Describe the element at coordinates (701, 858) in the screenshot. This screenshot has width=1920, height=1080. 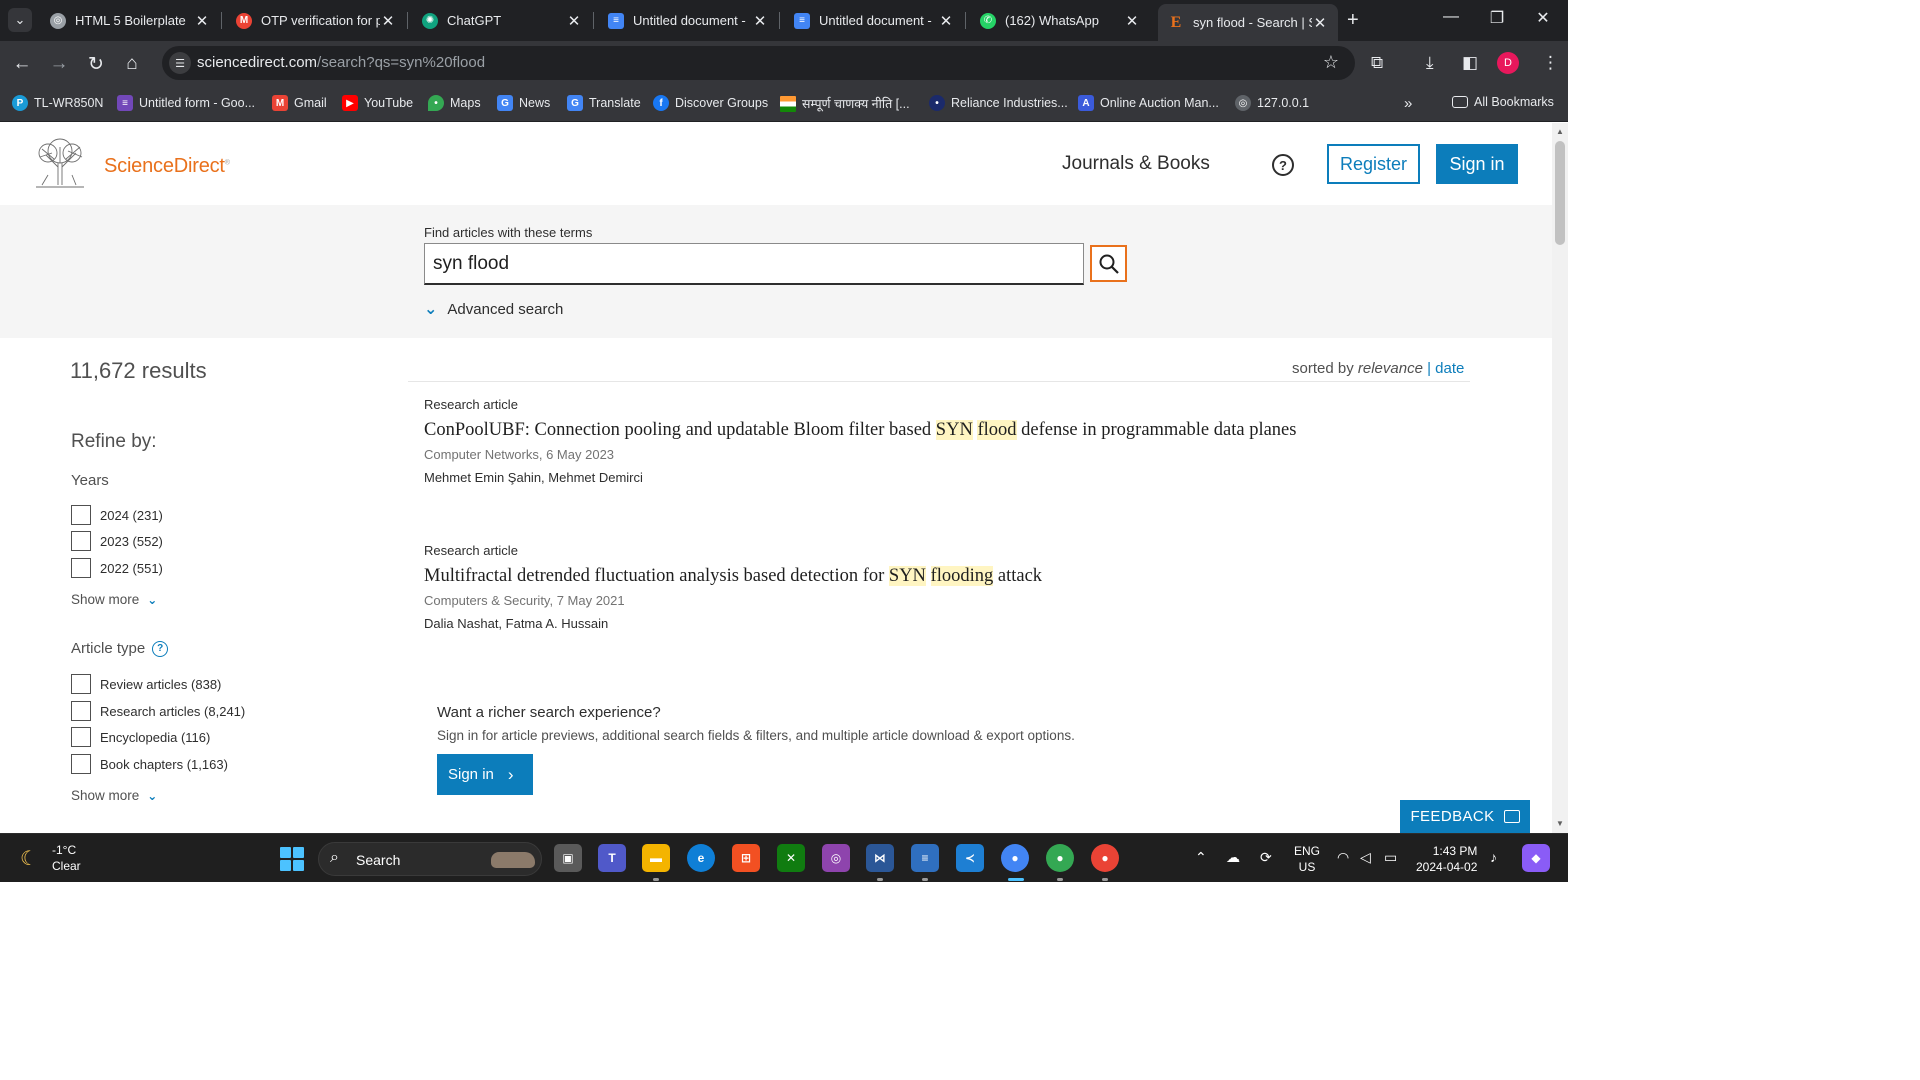
I see `edge-icon: e` at that location.